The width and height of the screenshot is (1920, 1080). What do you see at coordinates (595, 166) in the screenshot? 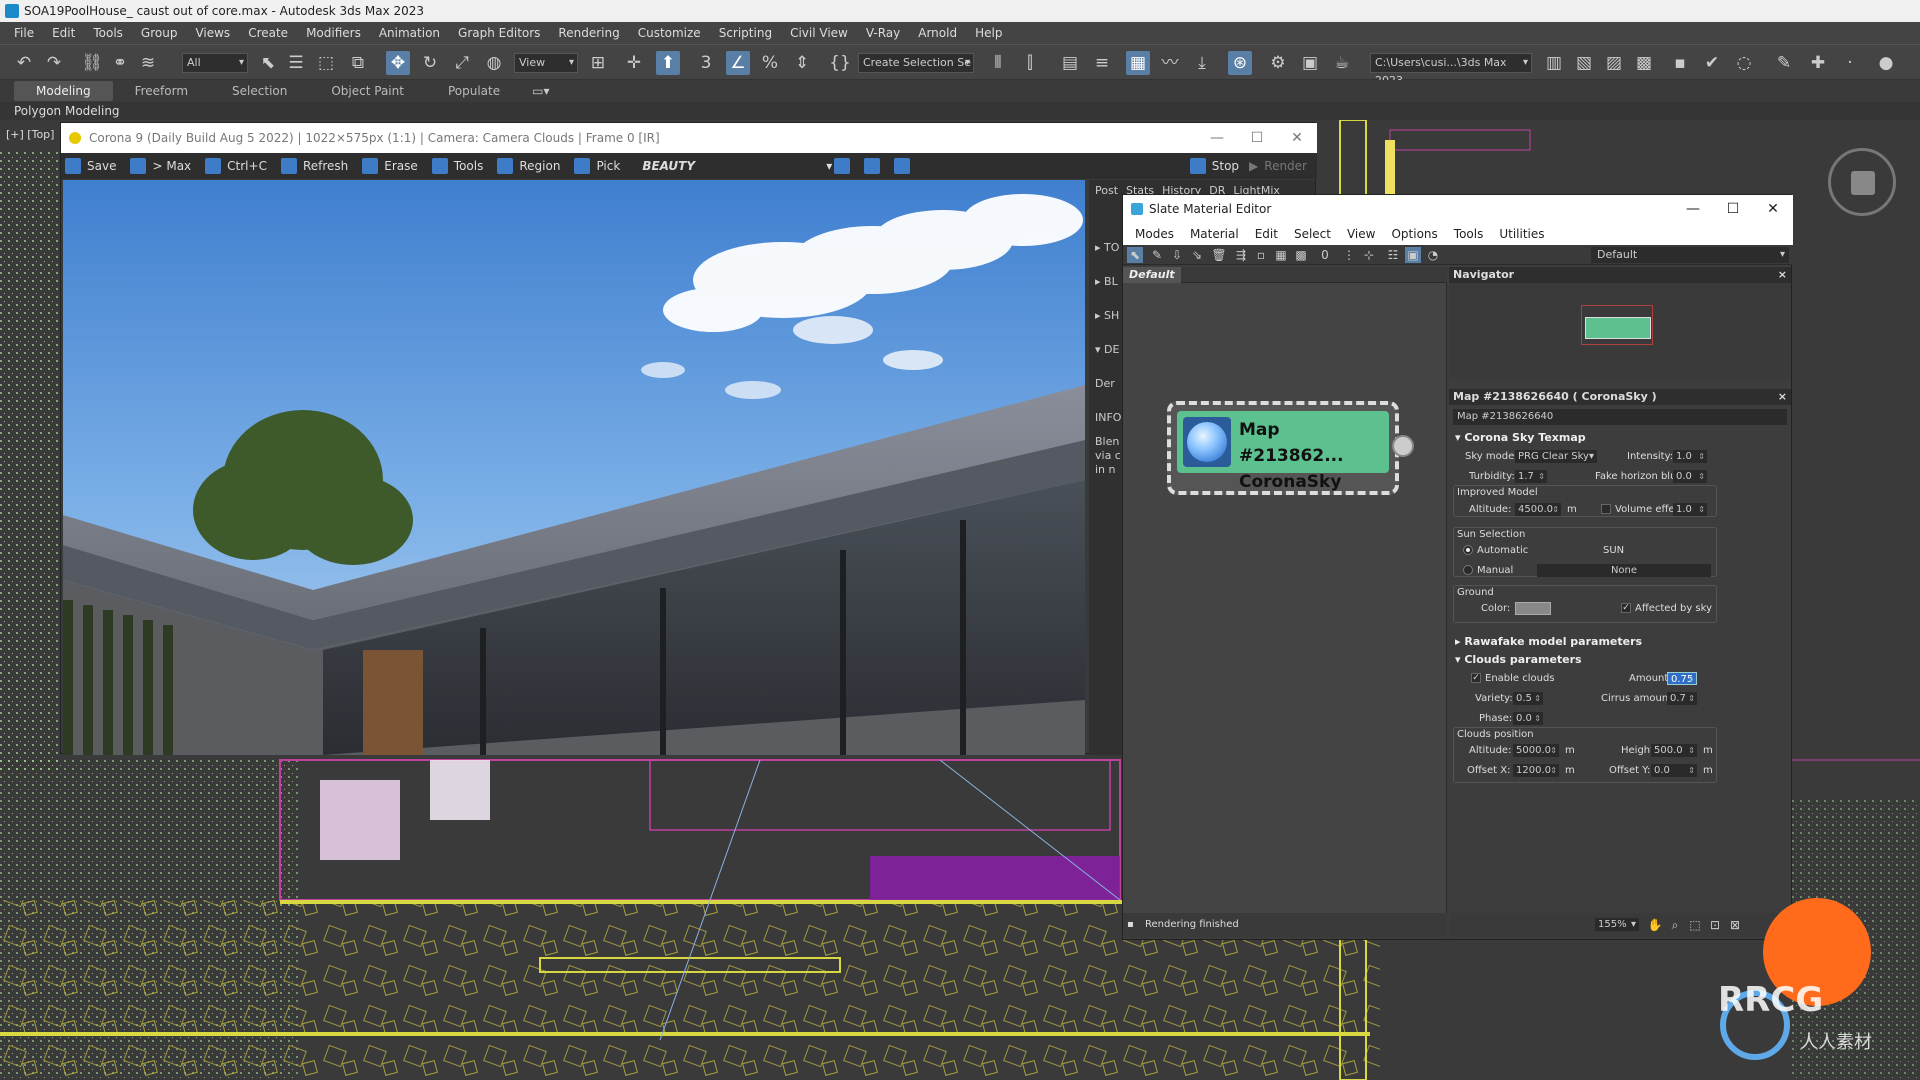
I see `vfb-pick-button: Pick` at bounding box center [595, 166].